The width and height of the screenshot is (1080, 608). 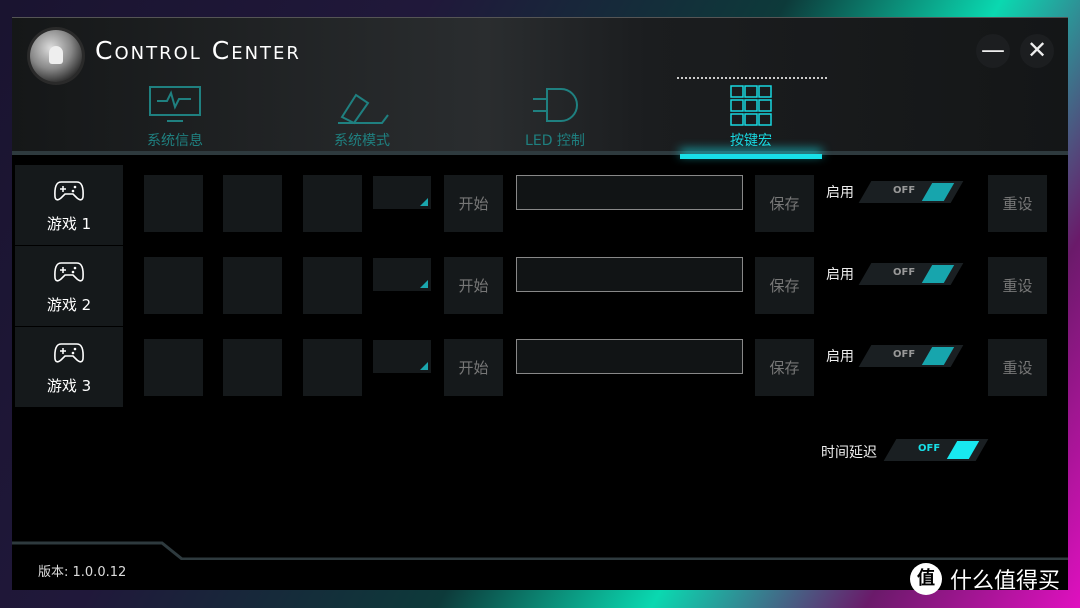 I want to click on close-button: ✕, so click(x=1037, y=51).